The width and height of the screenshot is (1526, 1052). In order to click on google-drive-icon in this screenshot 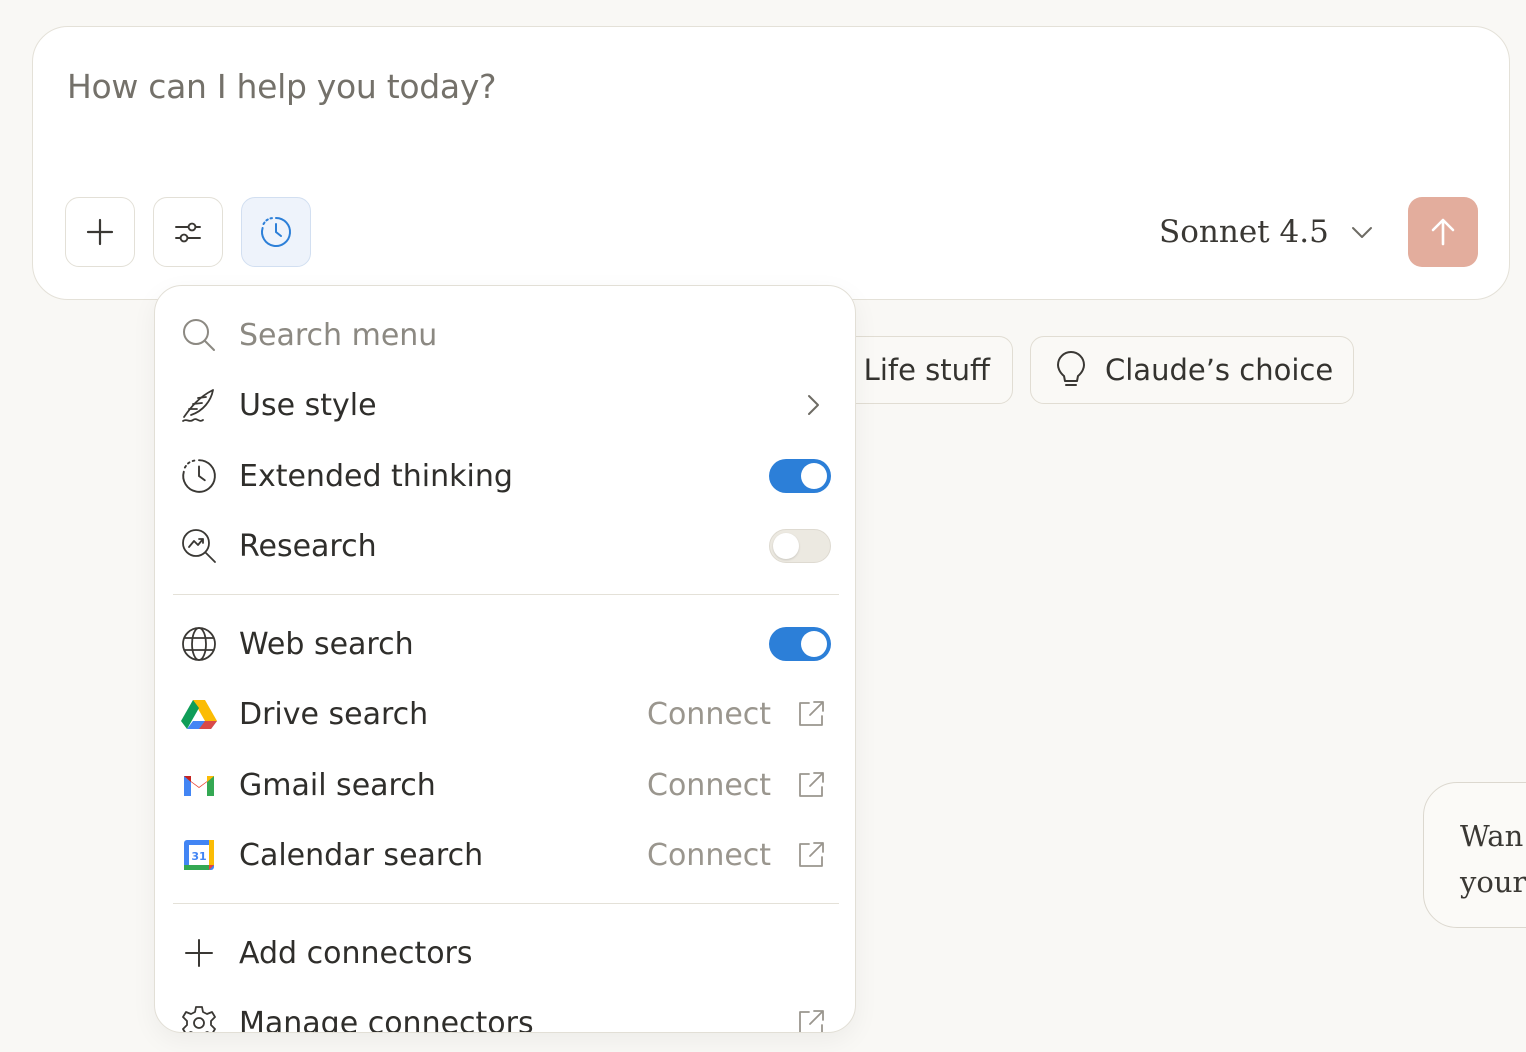, I will do `click(199, 714)`.